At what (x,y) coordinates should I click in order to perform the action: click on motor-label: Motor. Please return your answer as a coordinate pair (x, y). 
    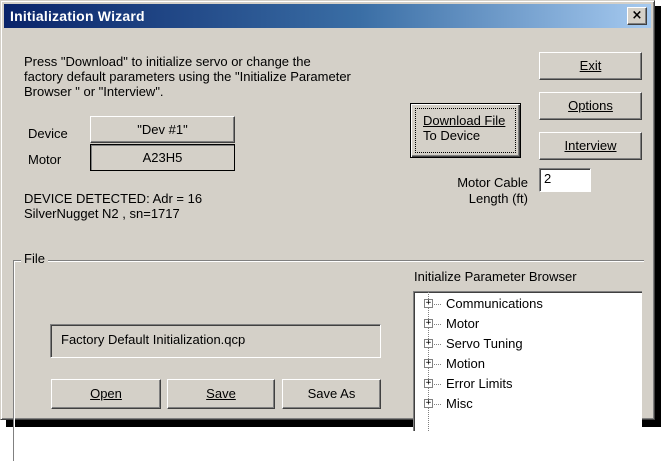
    Looking at the image, I should click on (45, 159).